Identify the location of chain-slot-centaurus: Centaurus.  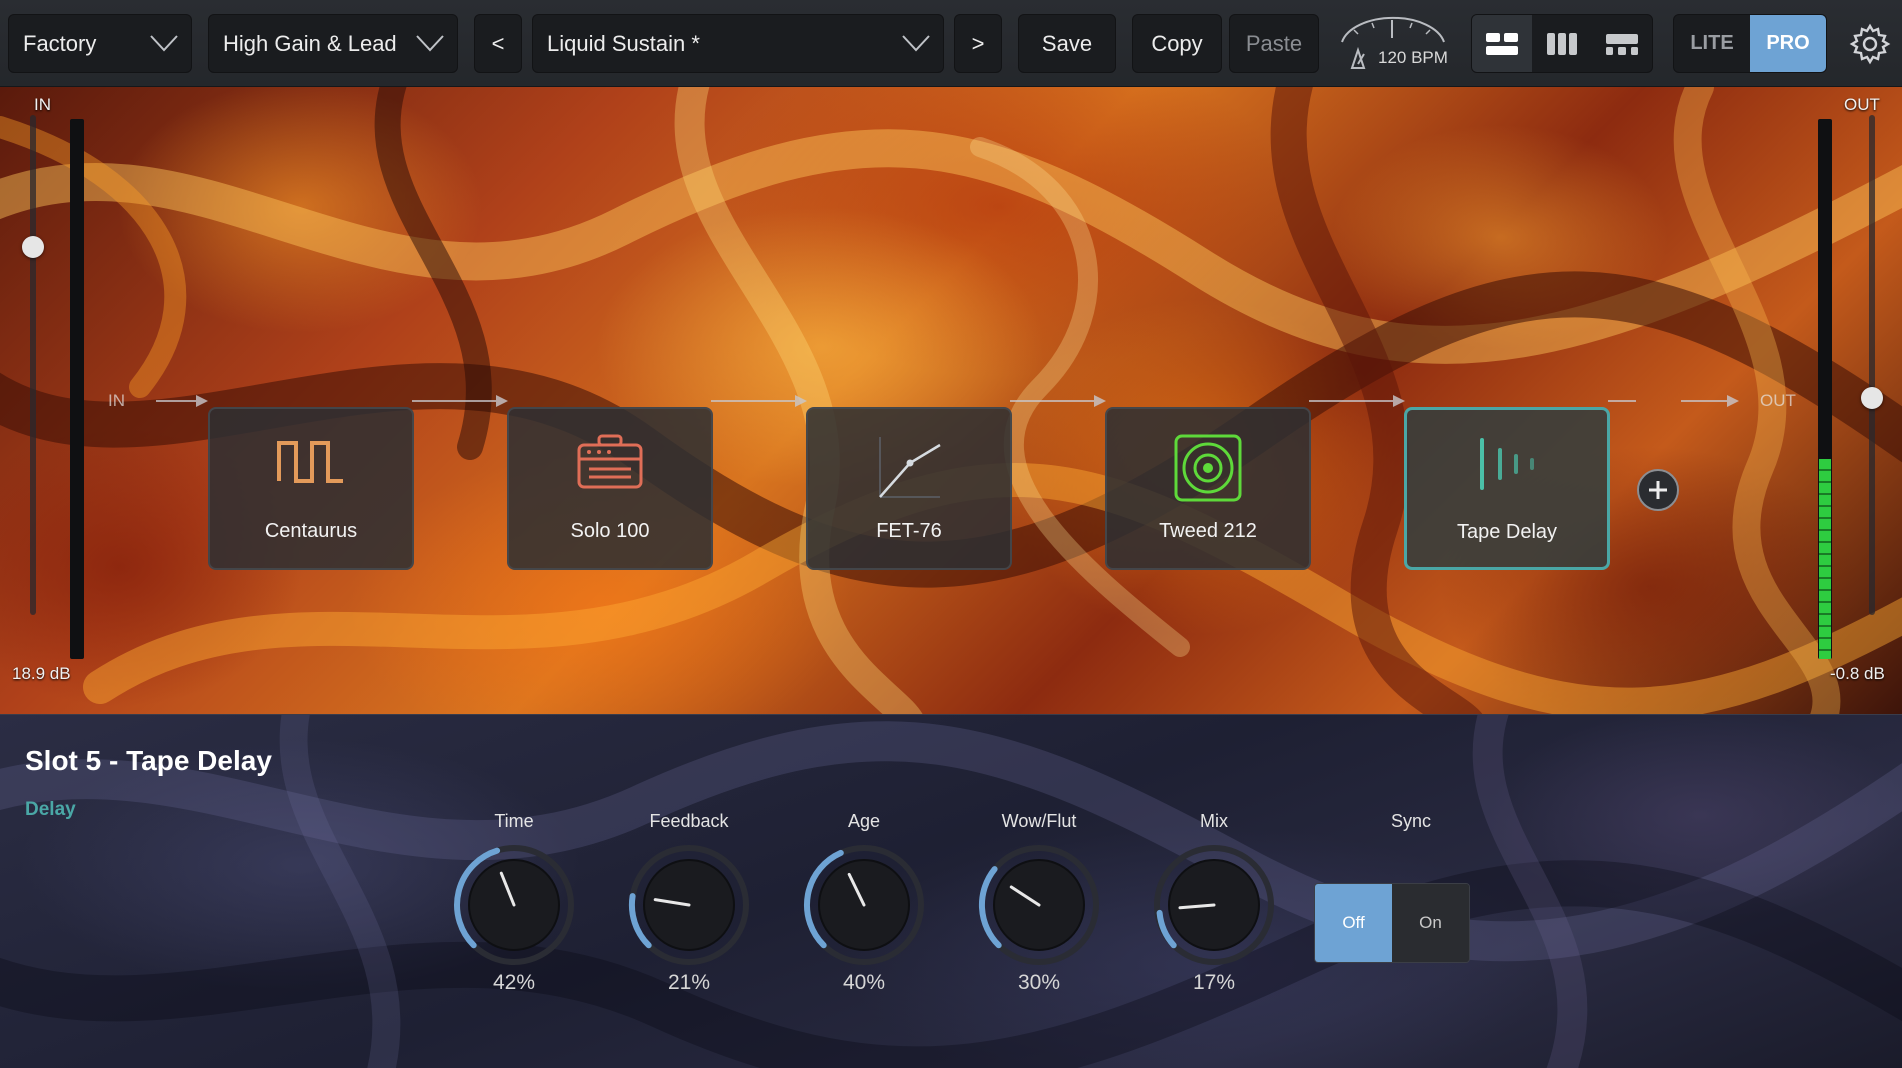
(311, 488).